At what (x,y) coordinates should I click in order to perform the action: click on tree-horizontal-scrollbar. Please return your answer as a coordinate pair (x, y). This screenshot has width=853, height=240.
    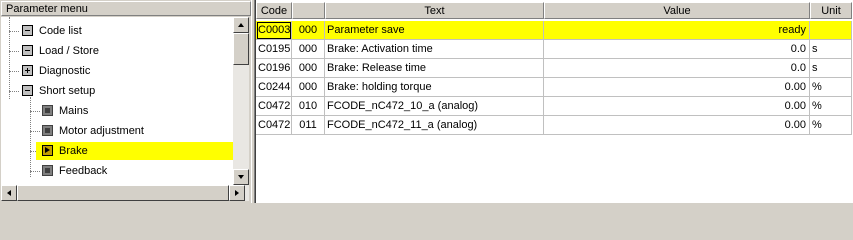
    Looking at the image, I should click on (125, 193).